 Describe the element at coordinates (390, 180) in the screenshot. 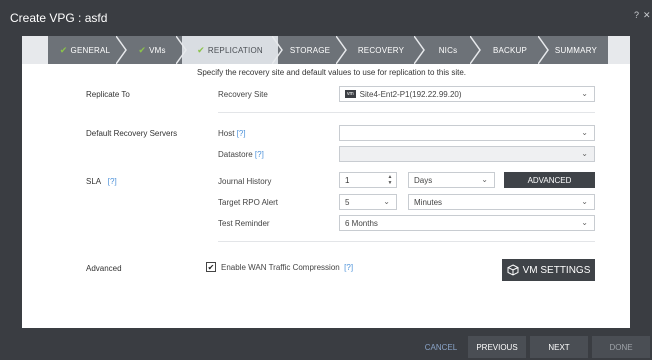

I see `spinner-arrows-icon: ▲ ▼` at that location.